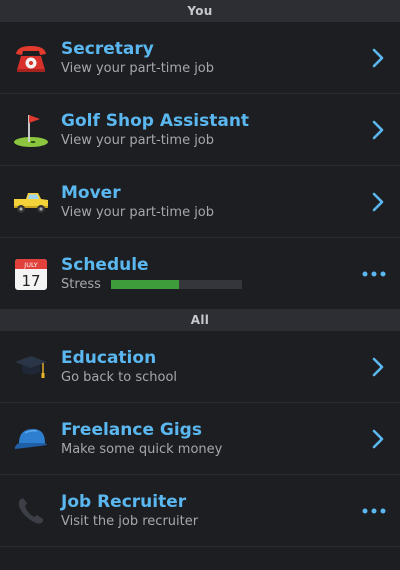 The width and height of the screenshot is (400, 570). What do you see at coordinates (200, 11) in the screenshot?
I see `section-header-you: You` at bounding box center [200, 11].